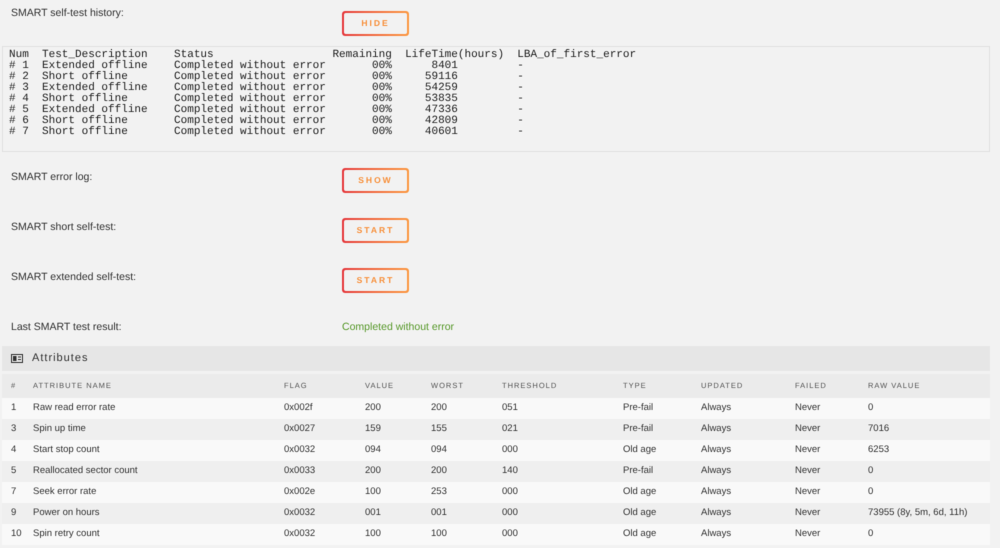 Image resolution: width=1000 pixels, height=548 pixels. What do you see at coordinates (300, 429) in the screenshot?
I see `table-cell-text: 0x0027` at bounding box center [300, 429].